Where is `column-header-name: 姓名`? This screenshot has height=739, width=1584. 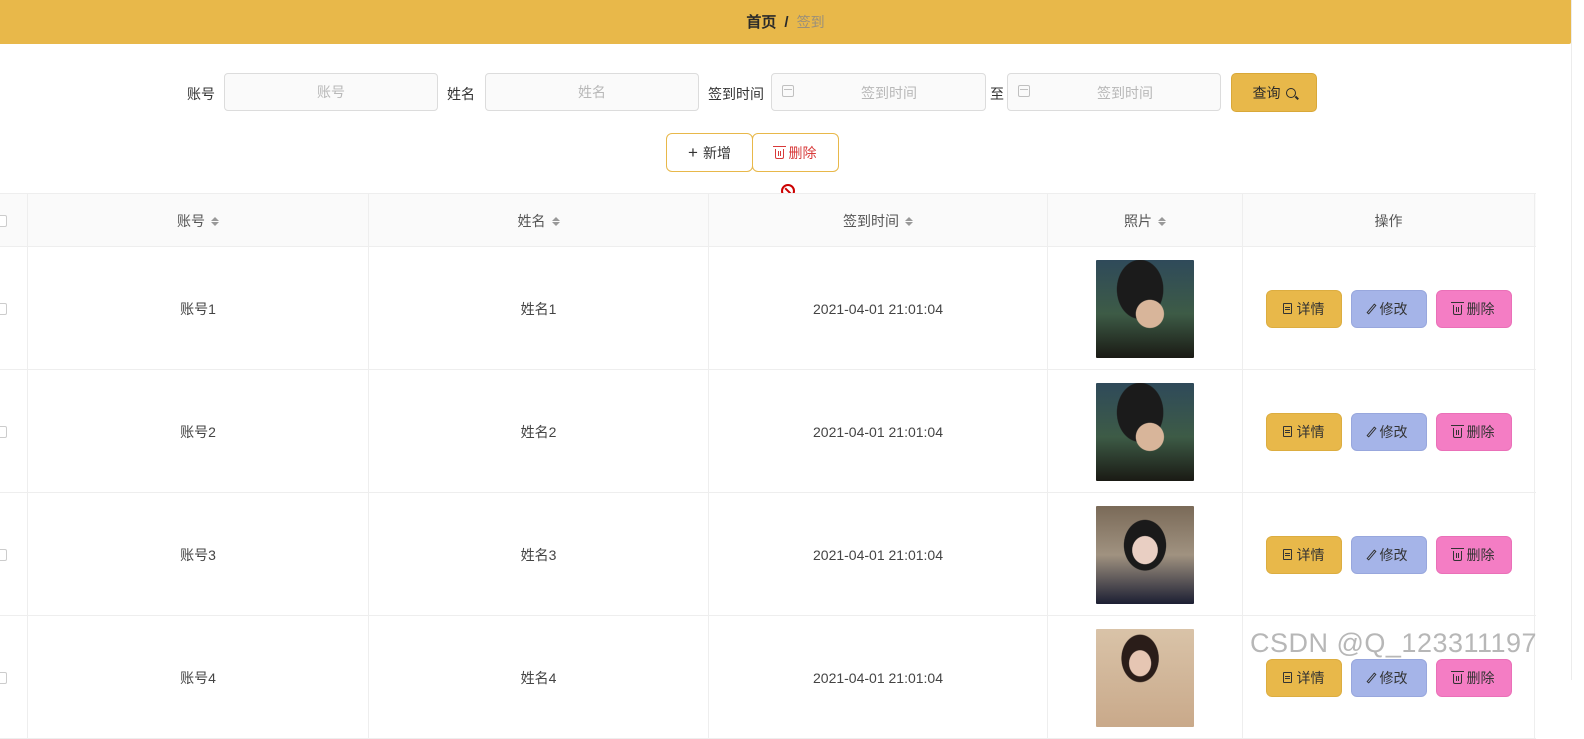
column-header-name: 姓名 is located at coordinates (539, 221).